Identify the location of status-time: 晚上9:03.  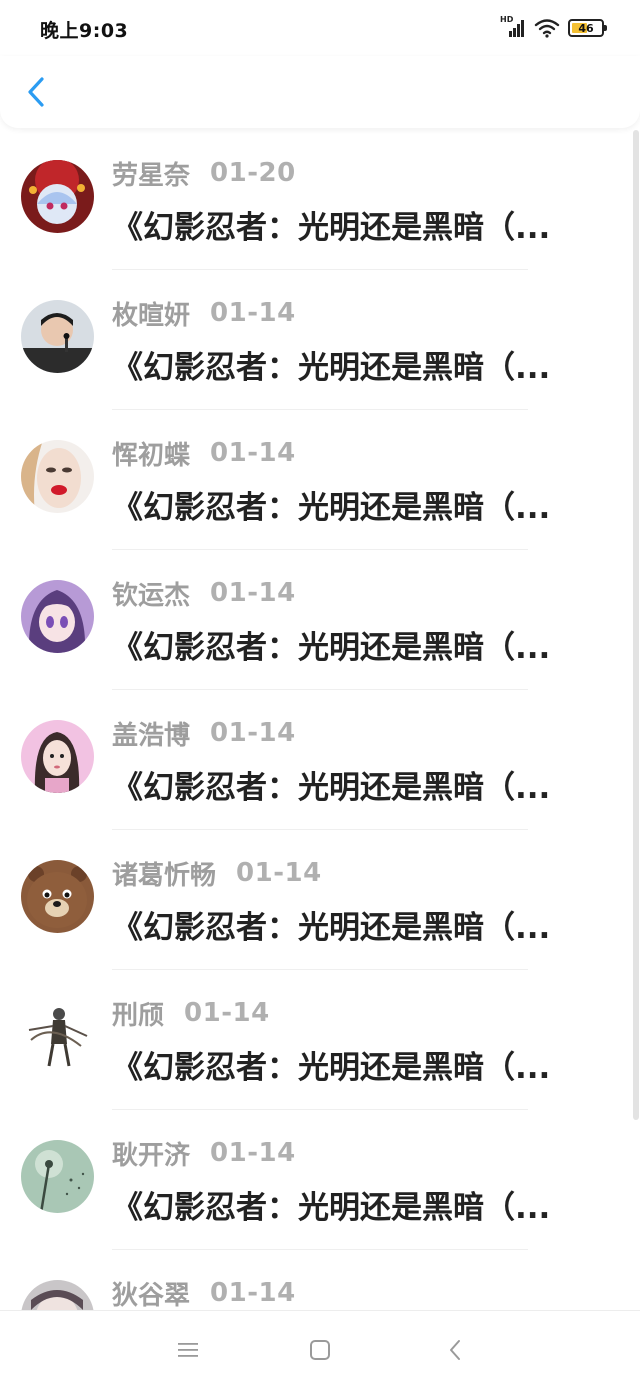
(84, 31).